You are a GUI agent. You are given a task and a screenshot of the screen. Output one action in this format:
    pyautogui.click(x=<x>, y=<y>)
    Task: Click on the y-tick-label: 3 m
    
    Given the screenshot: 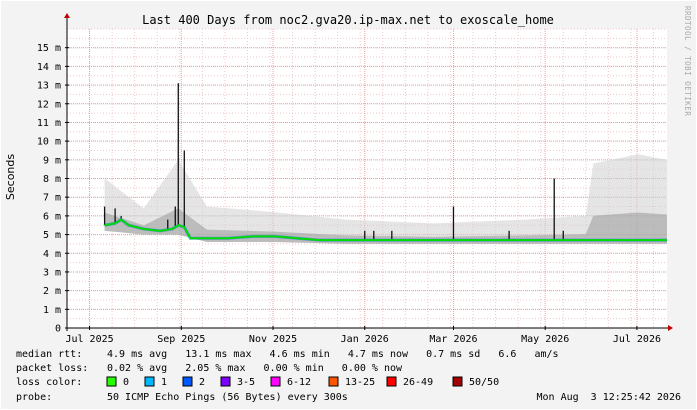 What is the action you would take?
    pyautogui.click(x=52, y=272)
    